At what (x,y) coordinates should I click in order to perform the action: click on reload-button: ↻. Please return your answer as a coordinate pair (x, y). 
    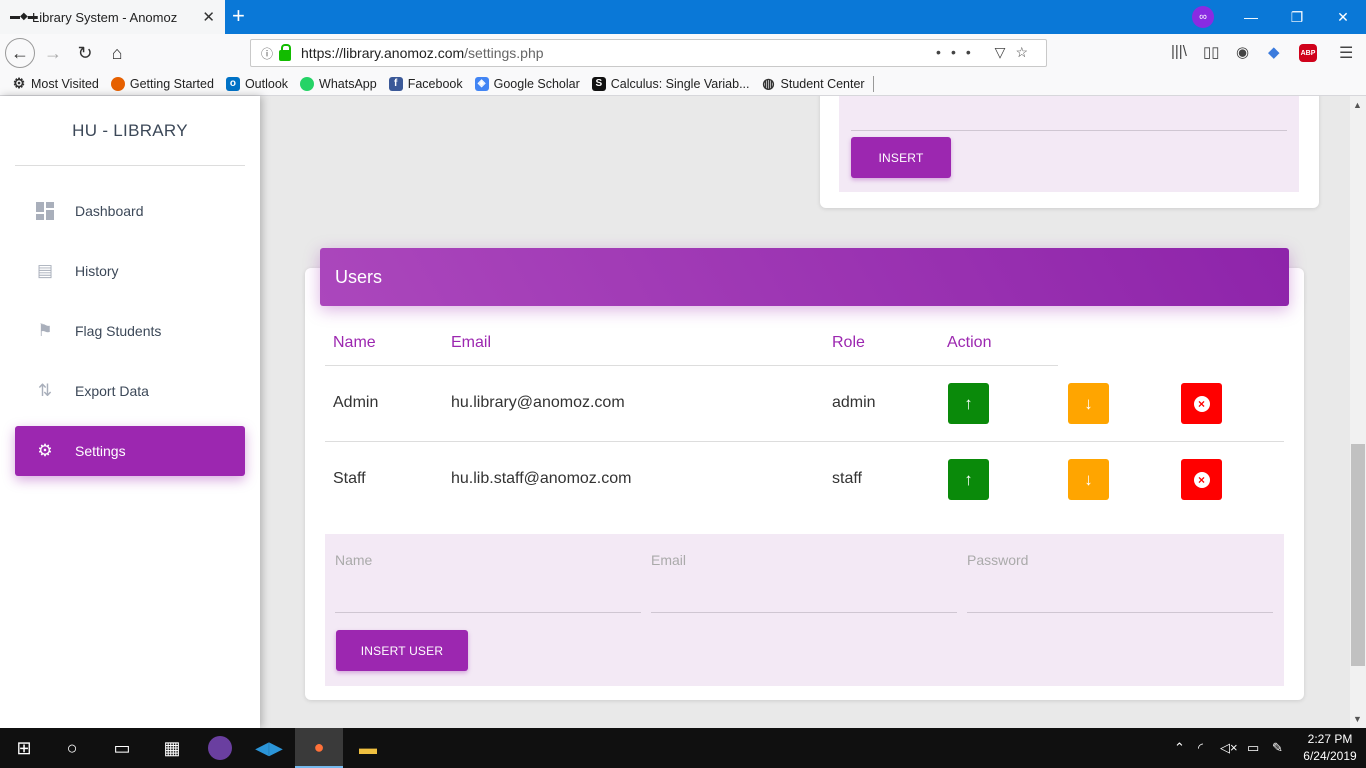
    Looking at the image, I should click on (85, 53).